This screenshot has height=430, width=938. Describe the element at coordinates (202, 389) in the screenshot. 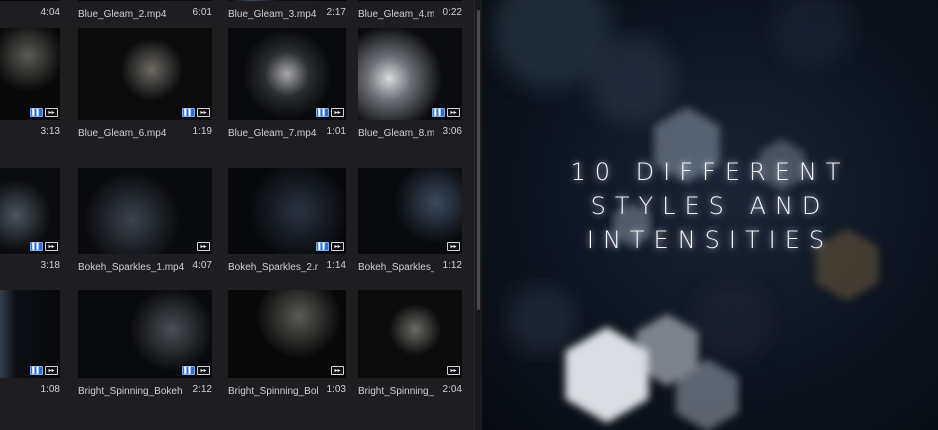

I see `clip-duration: 2:12` at that location.